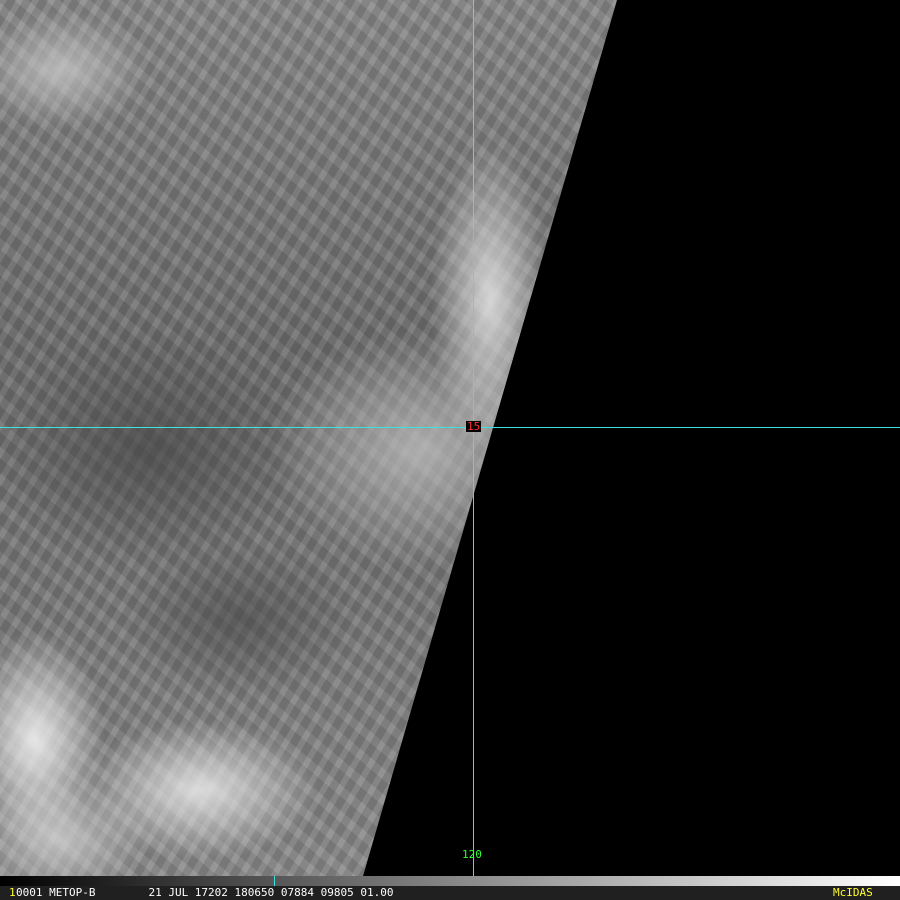 The height and width of the screenshot is (900, 900). Describe the element at coordinates (450, 427) in the screenshot. I see `latitude-gridline` at that location.